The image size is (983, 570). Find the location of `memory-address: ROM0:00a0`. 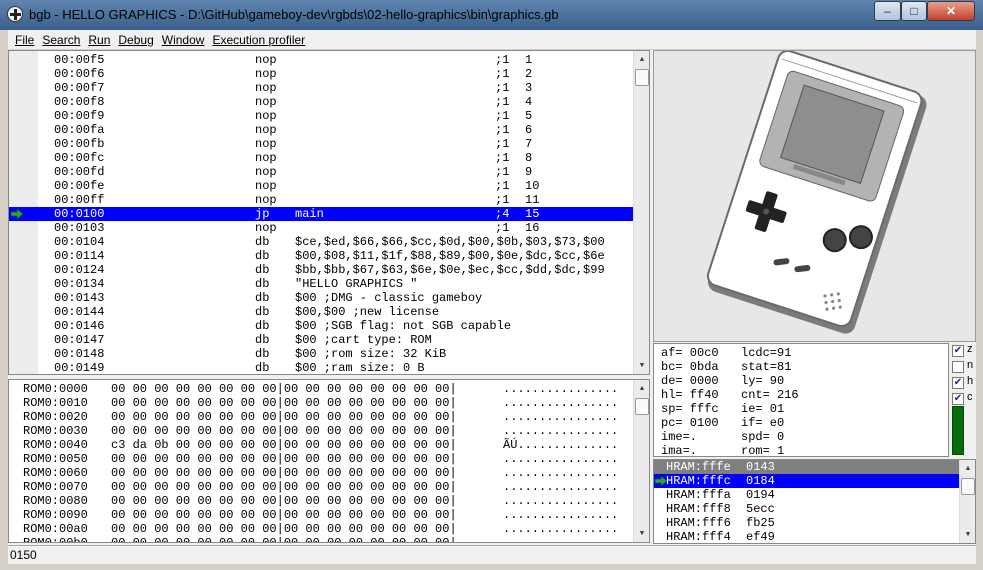

memory-address: ROM0:00a0 is located at coordinates (55, 529).